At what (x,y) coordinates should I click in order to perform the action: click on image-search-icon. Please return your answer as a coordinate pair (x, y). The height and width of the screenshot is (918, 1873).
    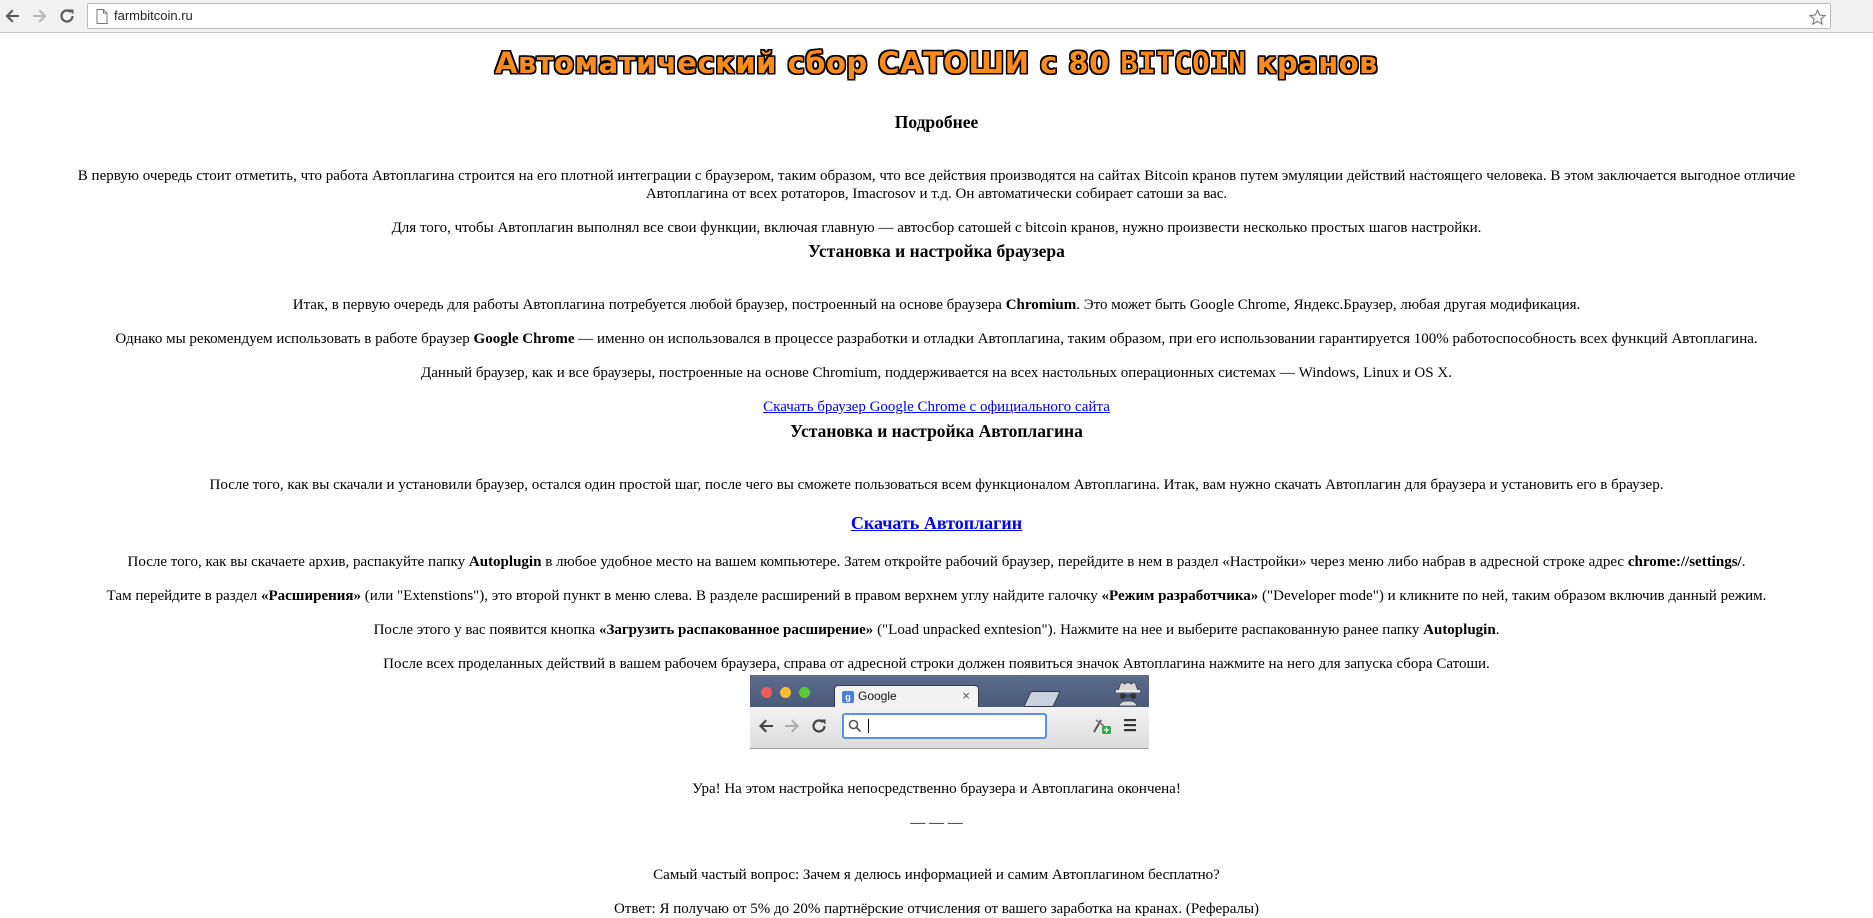
    Looking at the image, I should click on (855, 726).